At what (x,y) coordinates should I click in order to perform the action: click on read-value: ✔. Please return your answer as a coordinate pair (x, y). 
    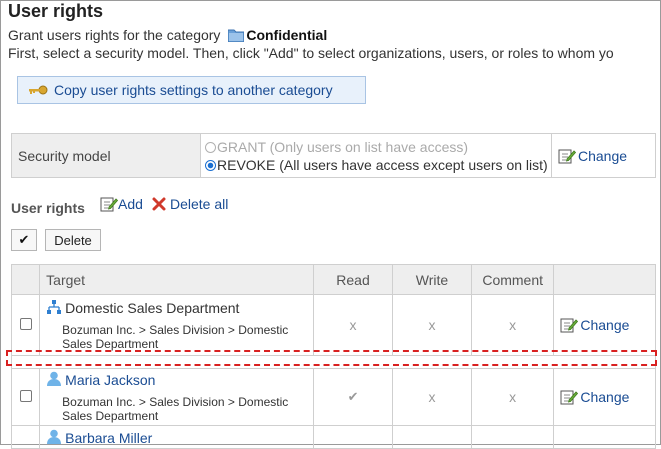
    Looking at the image, I should click on (353, 397).